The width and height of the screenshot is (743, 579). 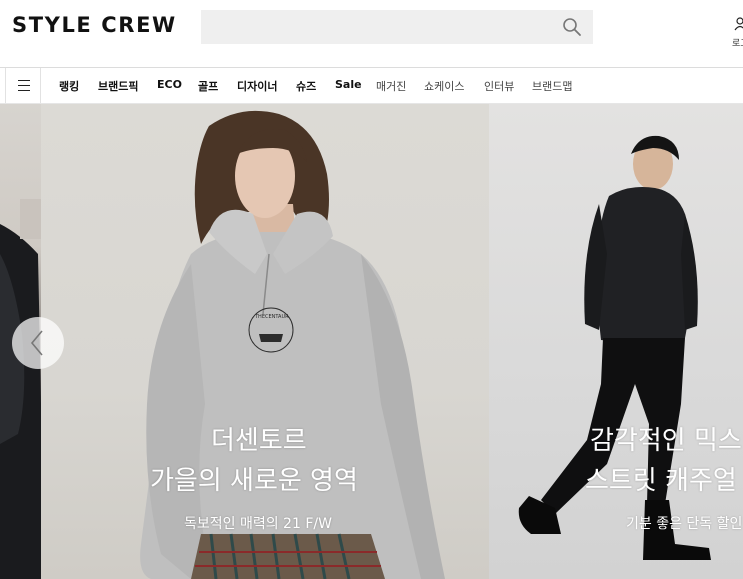 I want to click on hamburger-icon, so click(x=23, y=85).